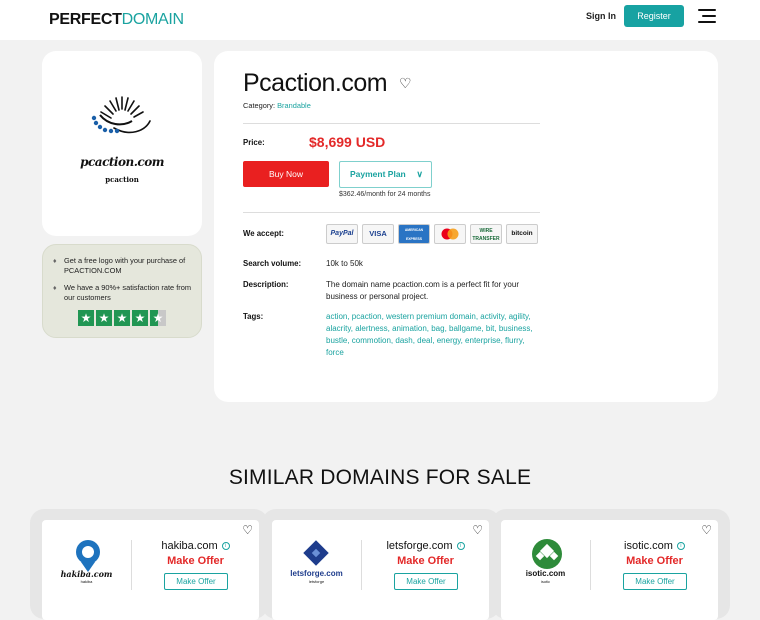  What do you see at coordinates (253, 316) in the screenshot?
I see `tags-label: Tags:` at bounding box center [253, 316].